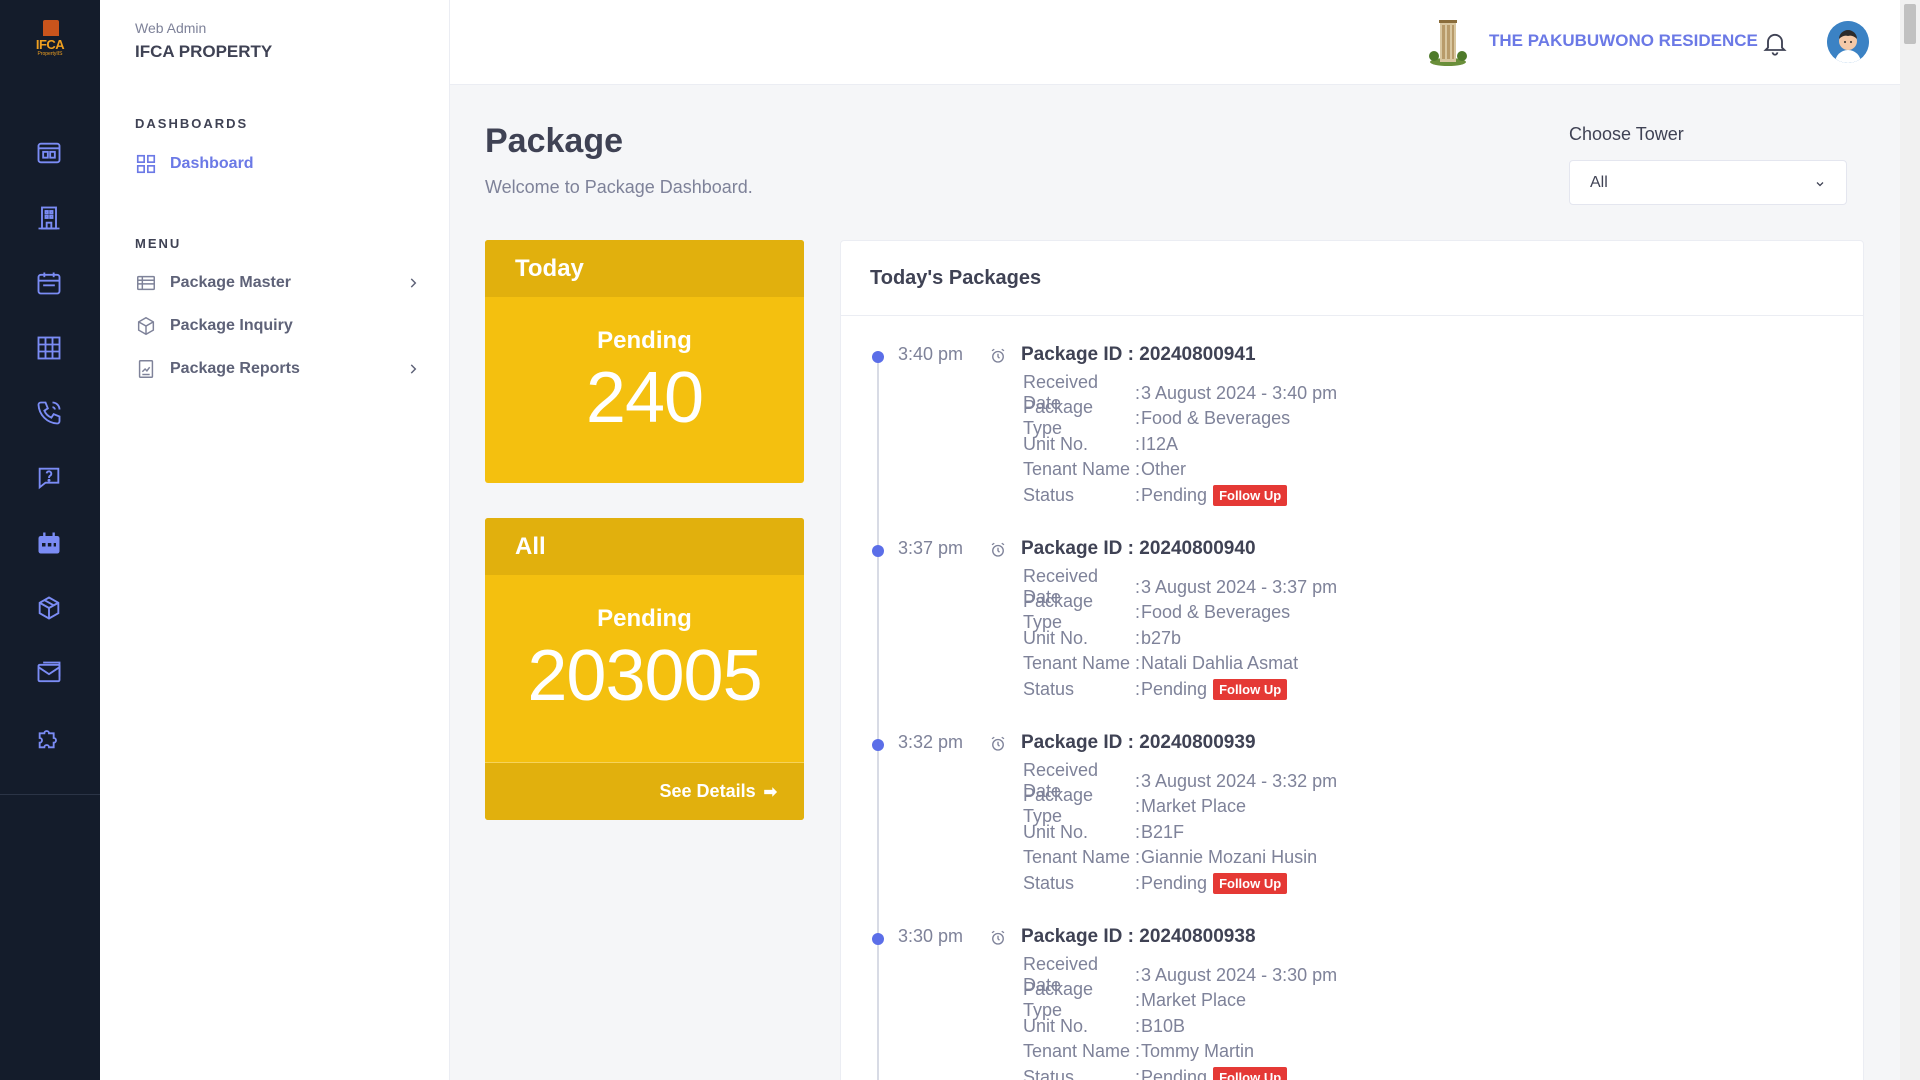  I want to click on field-value: B10B, so click(1163, 1025).